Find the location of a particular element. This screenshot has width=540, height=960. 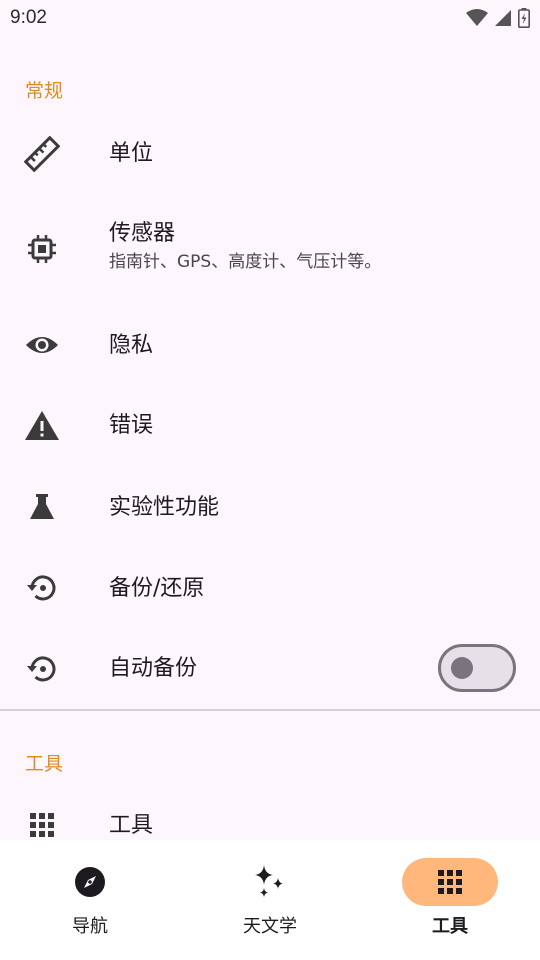

settings-item-experimental-label: 实验性功能 is located at coordinates (164, 507).